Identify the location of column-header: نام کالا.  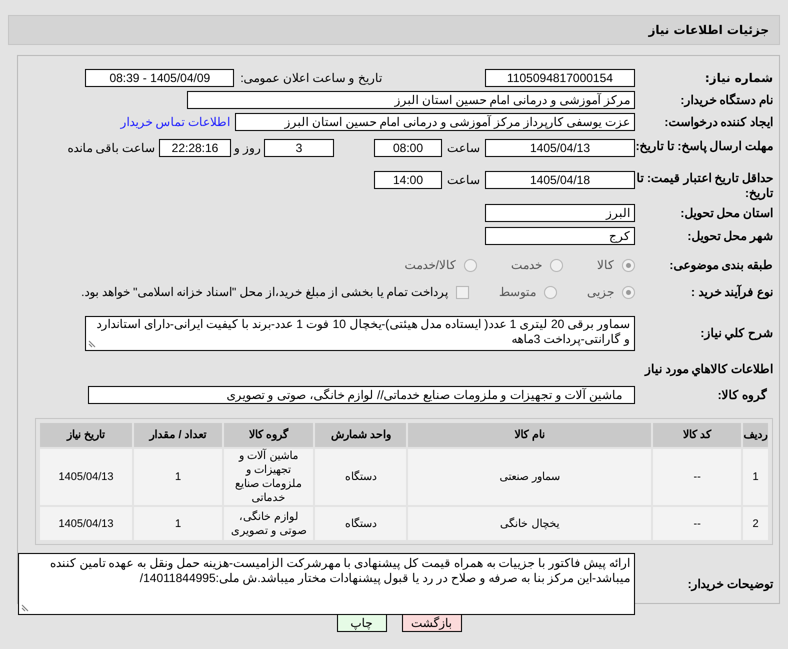
(530, 435).